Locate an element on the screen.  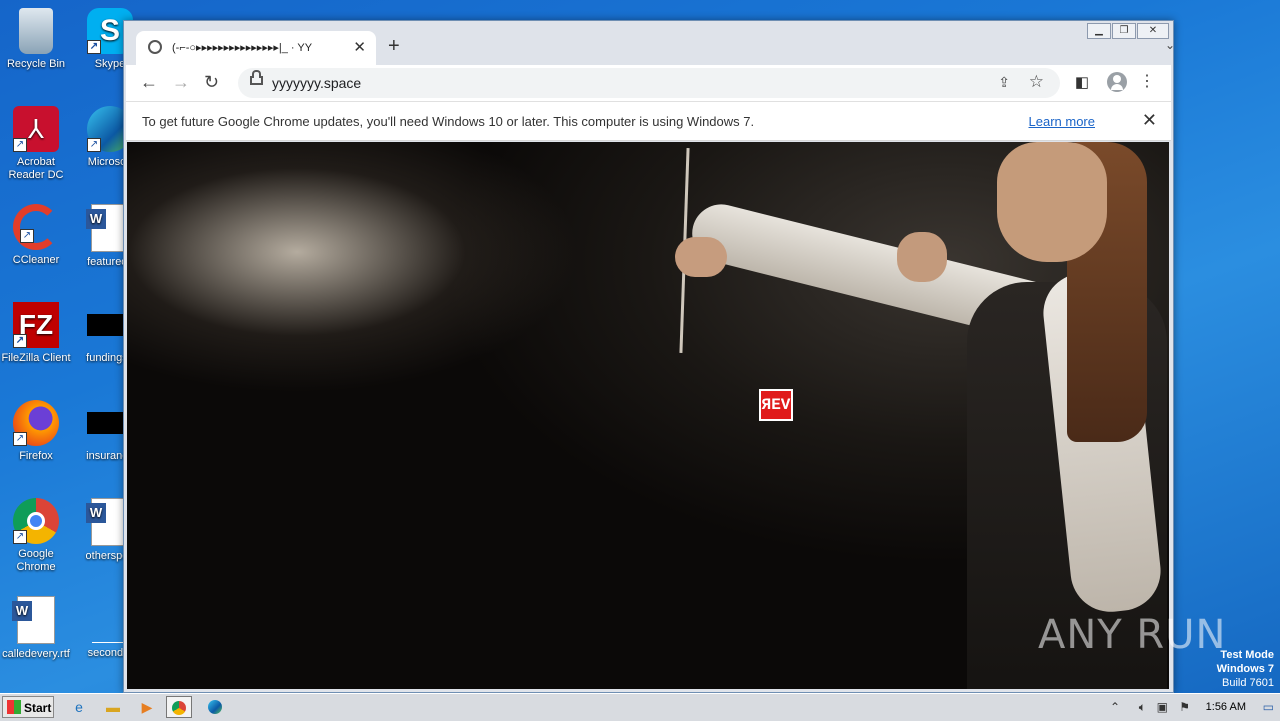
filezilla-icon: FZ ↗ is located at coordinates (36, 325).